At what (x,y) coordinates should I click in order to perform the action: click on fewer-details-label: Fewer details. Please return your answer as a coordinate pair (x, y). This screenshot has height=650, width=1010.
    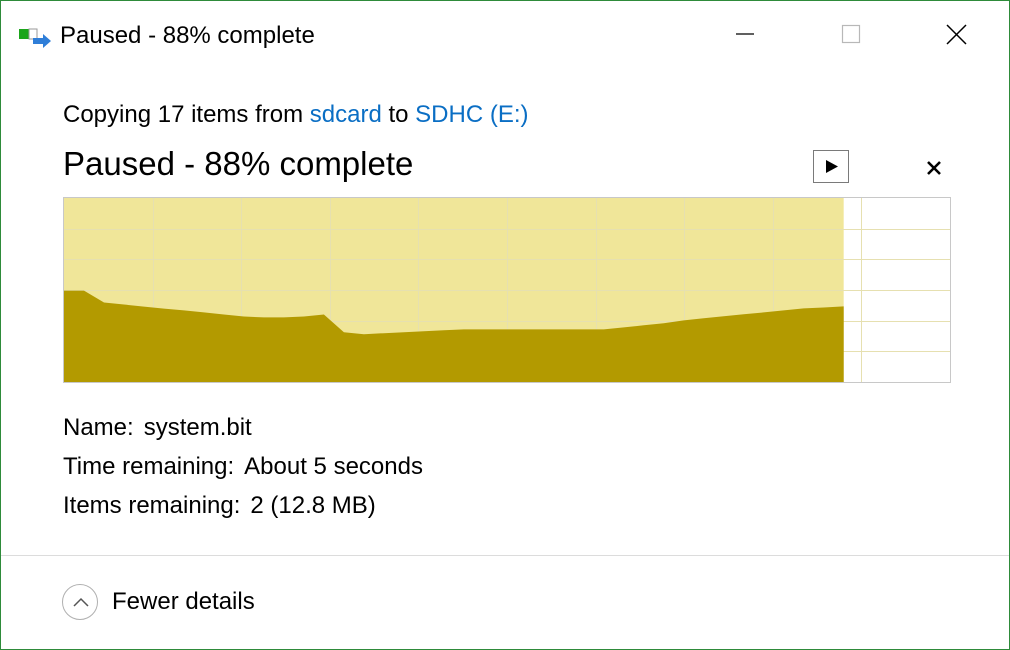
    Looking at the image, I should click on (183, 601).